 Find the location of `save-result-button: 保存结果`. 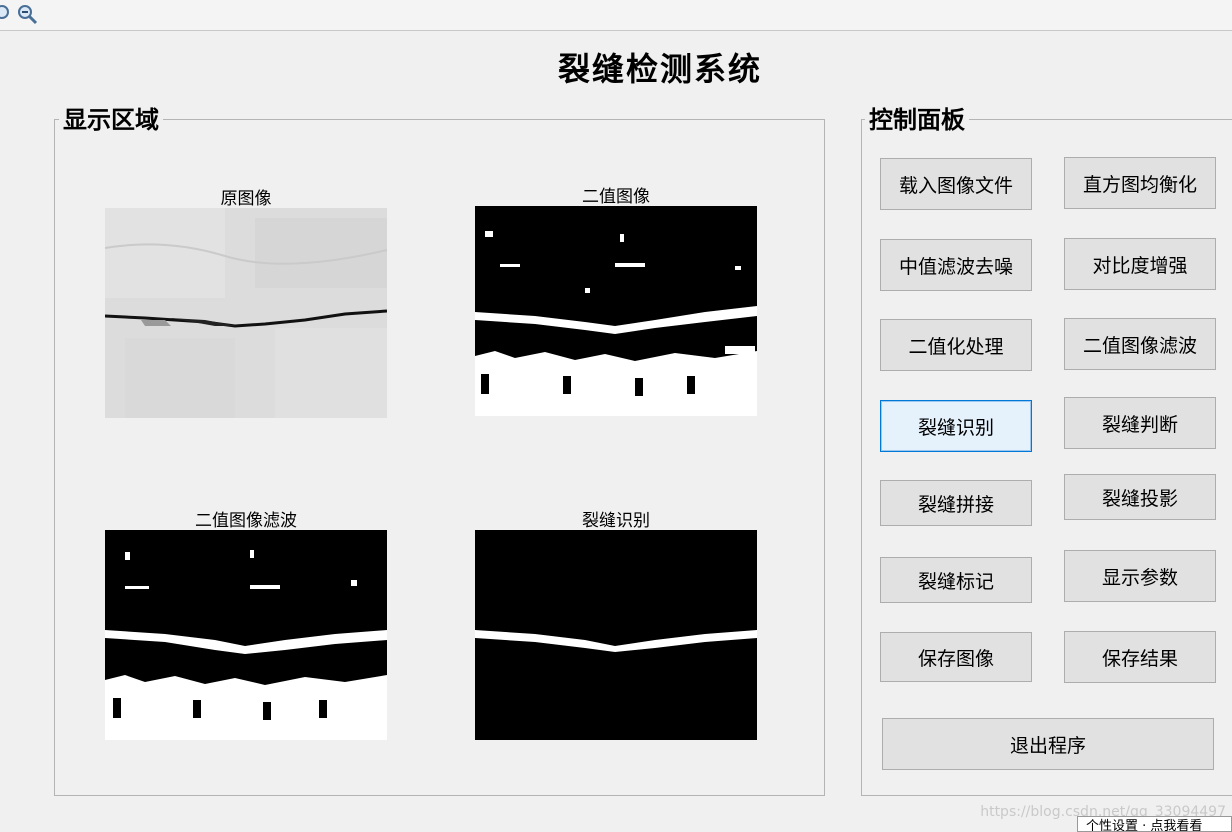

save-result-button: 保存结果 is located at coordinates (1140, 657).